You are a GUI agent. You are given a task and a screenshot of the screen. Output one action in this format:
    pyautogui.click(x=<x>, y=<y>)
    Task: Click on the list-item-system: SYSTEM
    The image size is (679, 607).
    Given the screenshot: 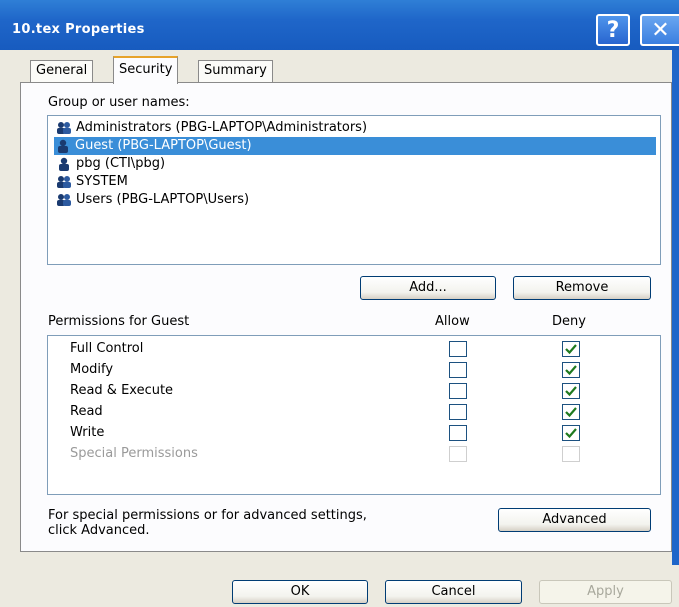 What is the action you would take?
    pyautogui.click(x=93, y=182)
    